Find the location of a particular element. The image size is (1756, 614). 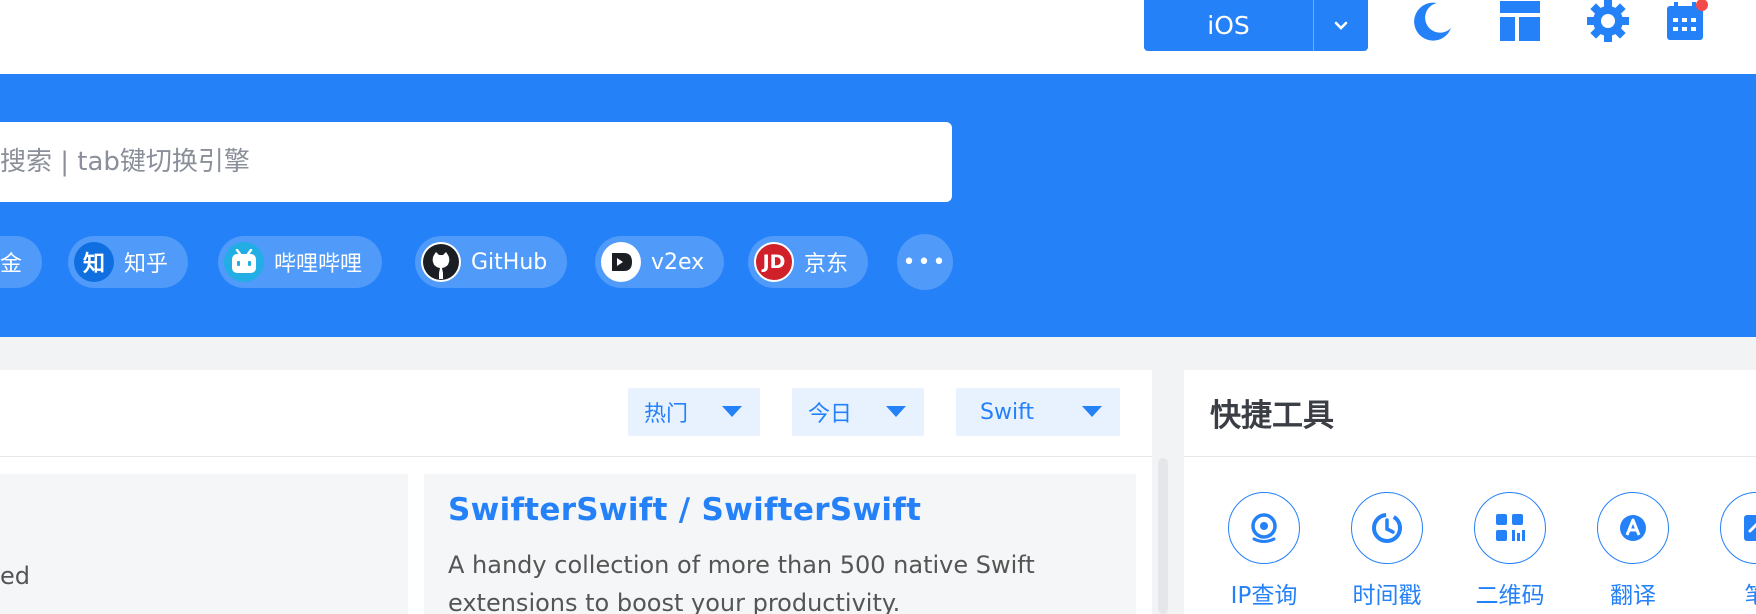

repo-card: ed is located at coordinates (204, 544).